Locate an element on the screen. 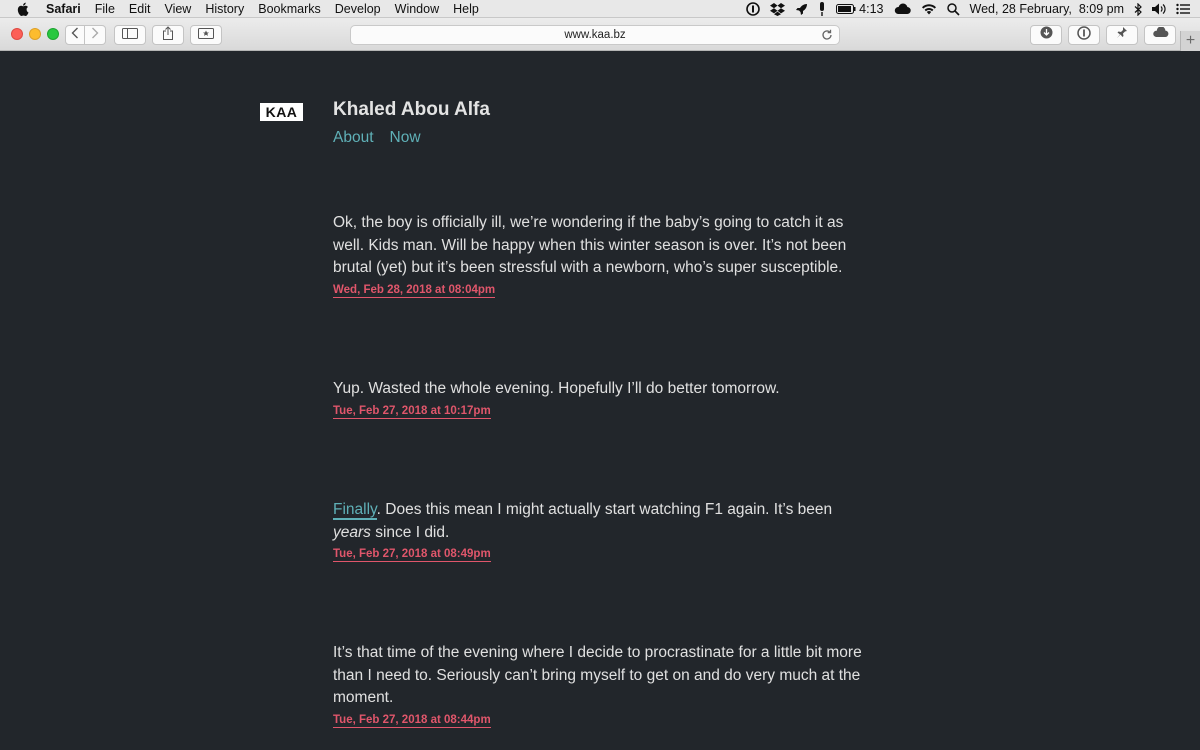 The image size is (1200, 750). pin-icon is located at coordinates (1122, 35).